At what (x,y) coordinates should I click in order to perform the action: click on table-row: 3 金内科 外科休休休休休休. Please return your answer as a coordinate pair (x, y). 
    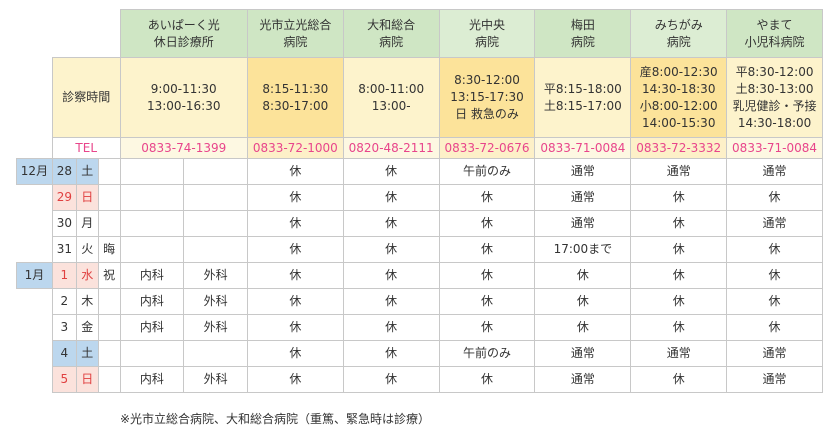
    Looking at the image, I should click on (420, 327).